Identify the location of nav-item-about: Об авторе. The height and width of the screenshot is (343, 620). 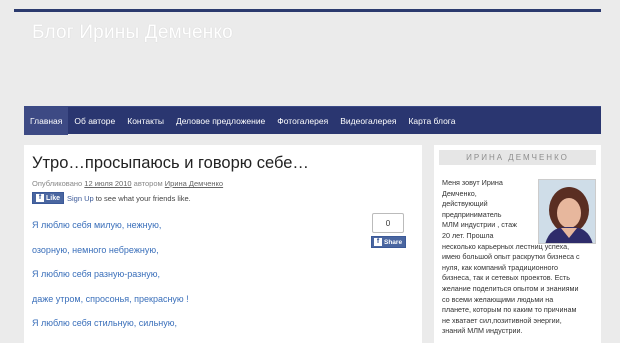
(94, 121).